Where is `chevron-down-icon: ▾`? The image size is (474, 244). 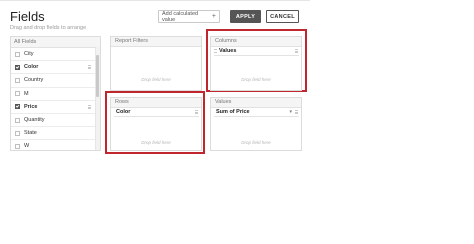
chevron-down-icon: ▾ is located at coordinates (290, 112).